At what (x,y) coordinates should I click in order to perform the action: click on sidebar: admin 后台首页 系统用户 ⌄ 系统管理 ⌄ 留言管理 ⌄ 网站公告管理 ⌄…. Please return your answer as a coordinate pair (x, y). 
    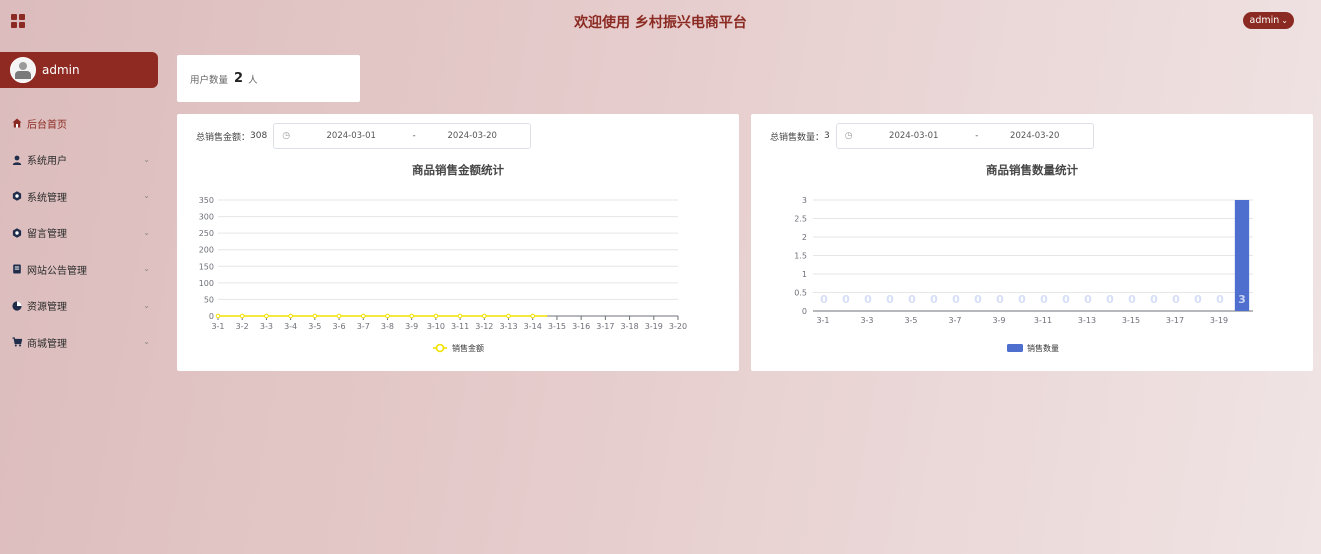
    Looking at the image, I should click on (79, 206).